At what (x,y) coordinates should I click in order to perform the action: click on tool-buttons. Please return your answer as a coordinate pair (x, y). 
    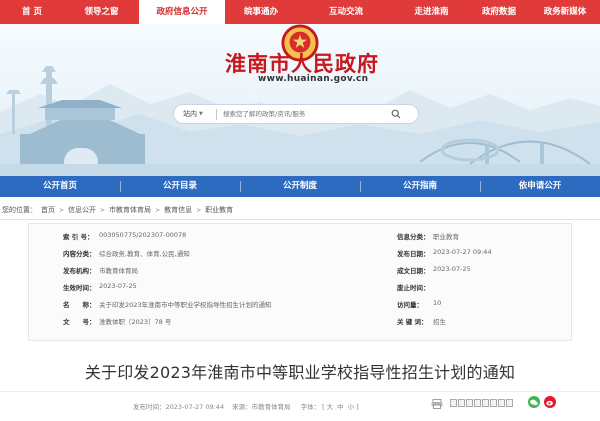
    Looking at the image, I should click on (483, 404).